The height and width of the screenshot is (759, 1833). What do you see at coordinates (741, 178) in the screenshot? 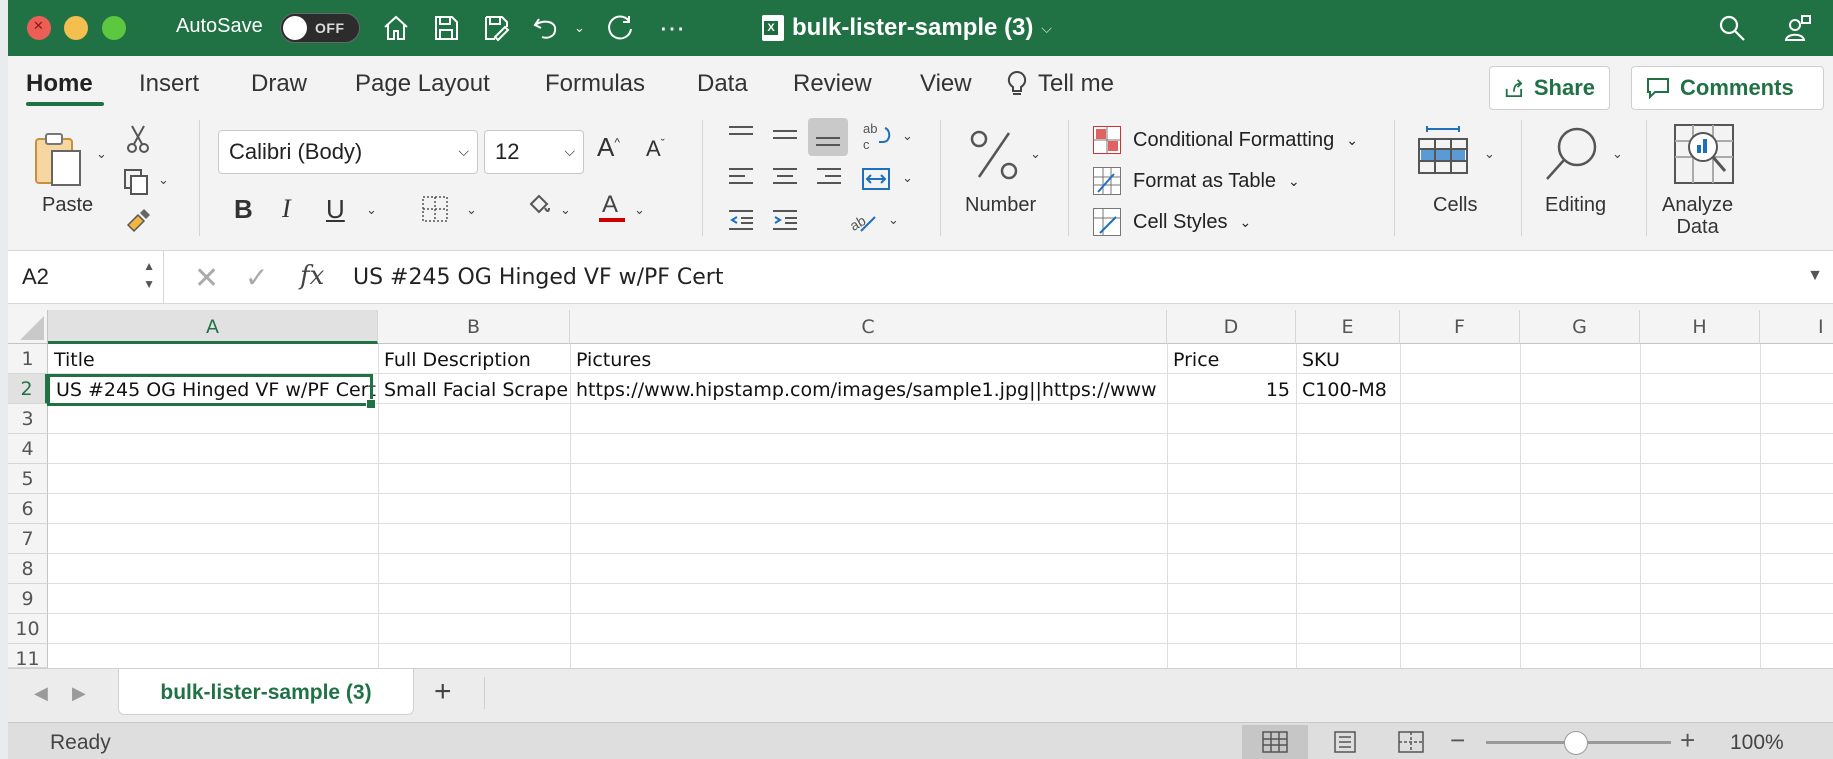
I see `align-left-icon` at bounding box center [741, 178].